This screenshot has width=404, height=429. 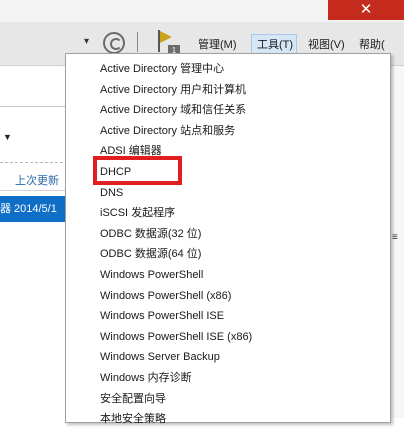 I want to click on tools-menu-item-active-directory: Active Directory 用户和计算机, so click(x=173, y=90).